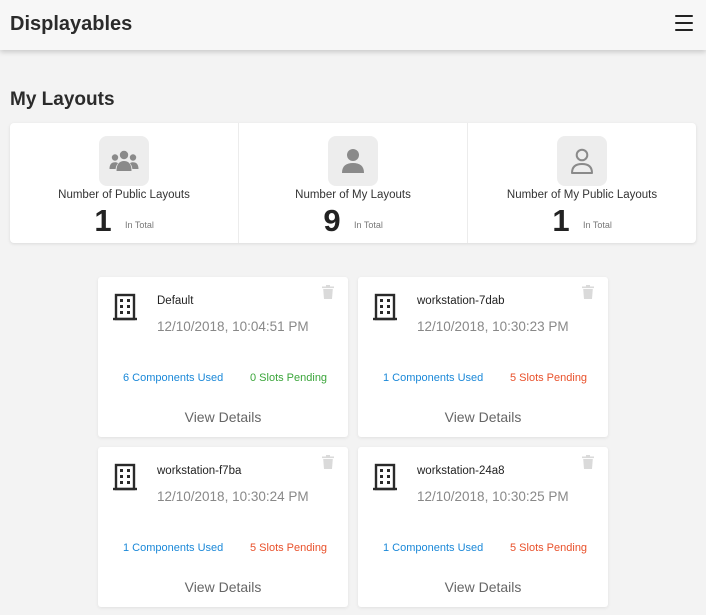  What do you see at coordinates (493, 326) in the screenshot?
I see `layout-date: 12/10/2018, 10:30:23 PM` at bounding box center [493, 326].